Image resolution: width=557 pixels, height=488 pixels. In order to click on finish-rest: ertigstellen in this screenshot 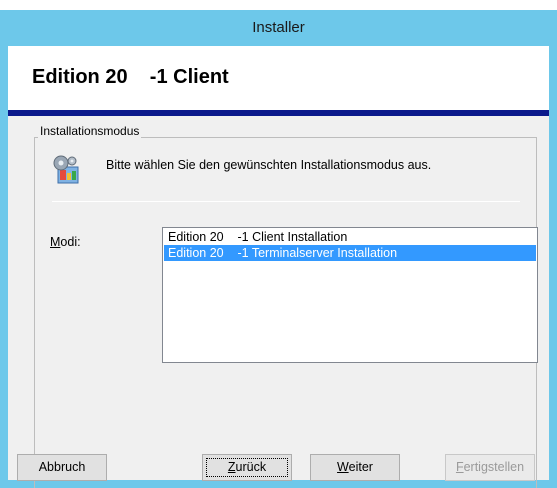, I will do `click(494, 467)`.